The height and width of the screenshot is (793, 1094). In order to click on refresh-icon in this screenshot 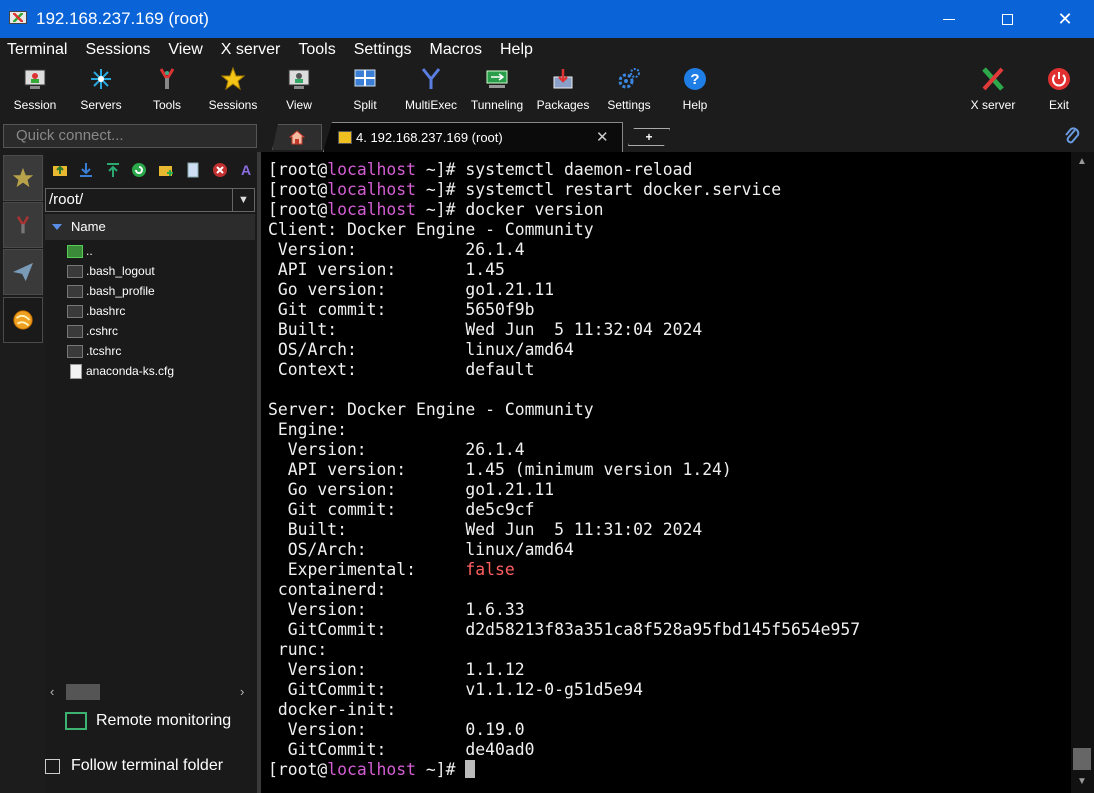, I will do `click(139, 170)`.